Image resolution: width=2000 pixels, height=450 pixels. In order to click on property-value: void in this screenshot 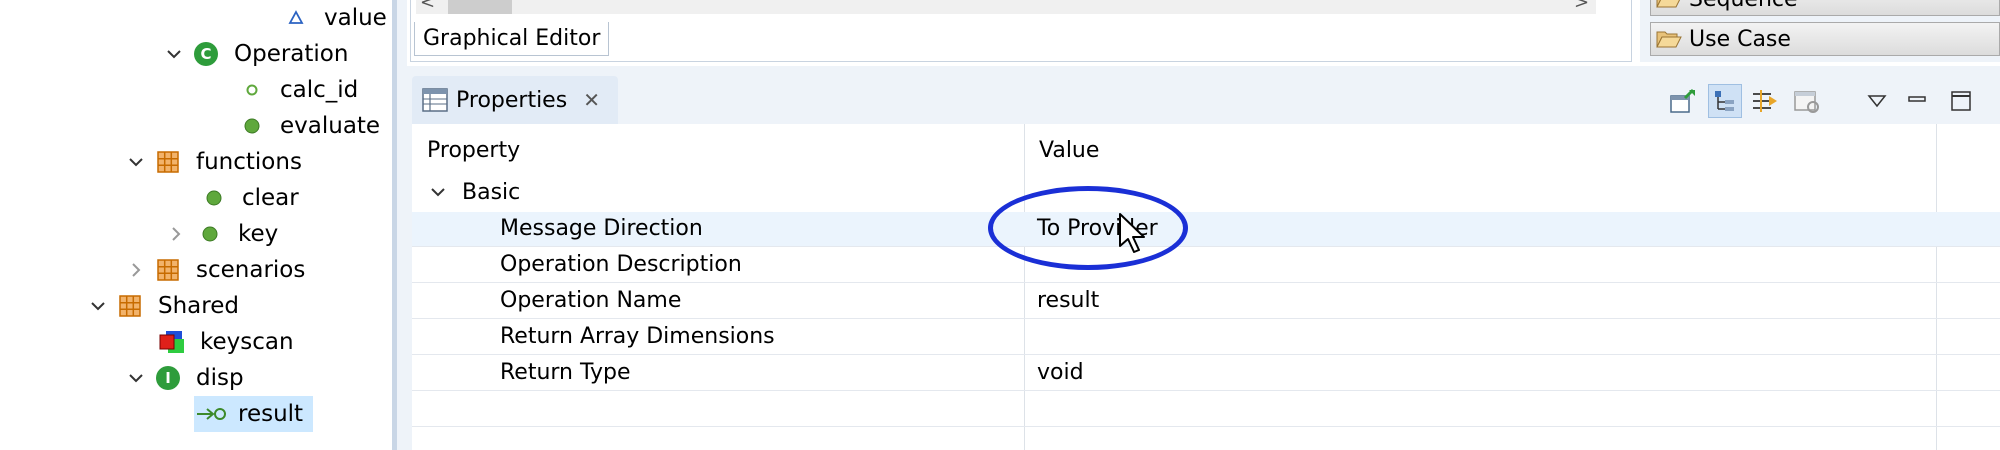, I will do `click(1060, 372)`.